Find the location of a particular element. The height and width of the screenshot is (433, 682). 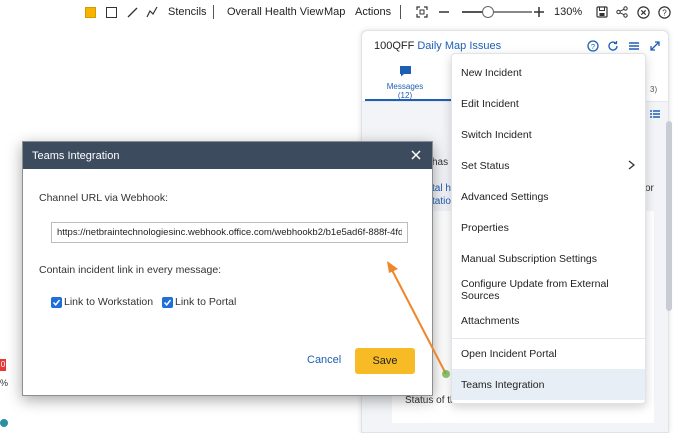

link-to-portal-label: Link to Portal is located at coordinates (206, 302).